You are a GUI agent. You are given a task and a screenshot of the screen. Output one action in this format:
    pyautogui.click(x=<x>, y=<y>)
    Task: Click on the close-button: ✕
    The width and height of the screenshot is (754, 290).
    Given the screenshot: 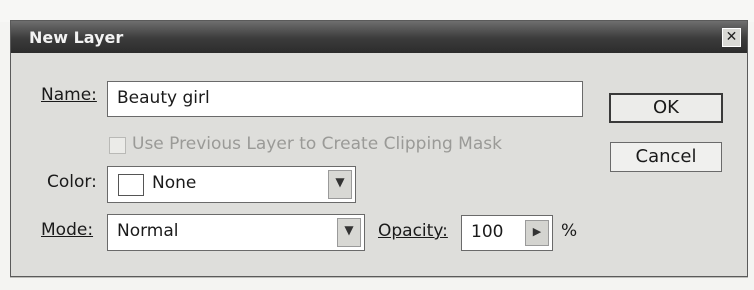 What is the action you would take?
    pyautogui.click(x=731, y=37)
    